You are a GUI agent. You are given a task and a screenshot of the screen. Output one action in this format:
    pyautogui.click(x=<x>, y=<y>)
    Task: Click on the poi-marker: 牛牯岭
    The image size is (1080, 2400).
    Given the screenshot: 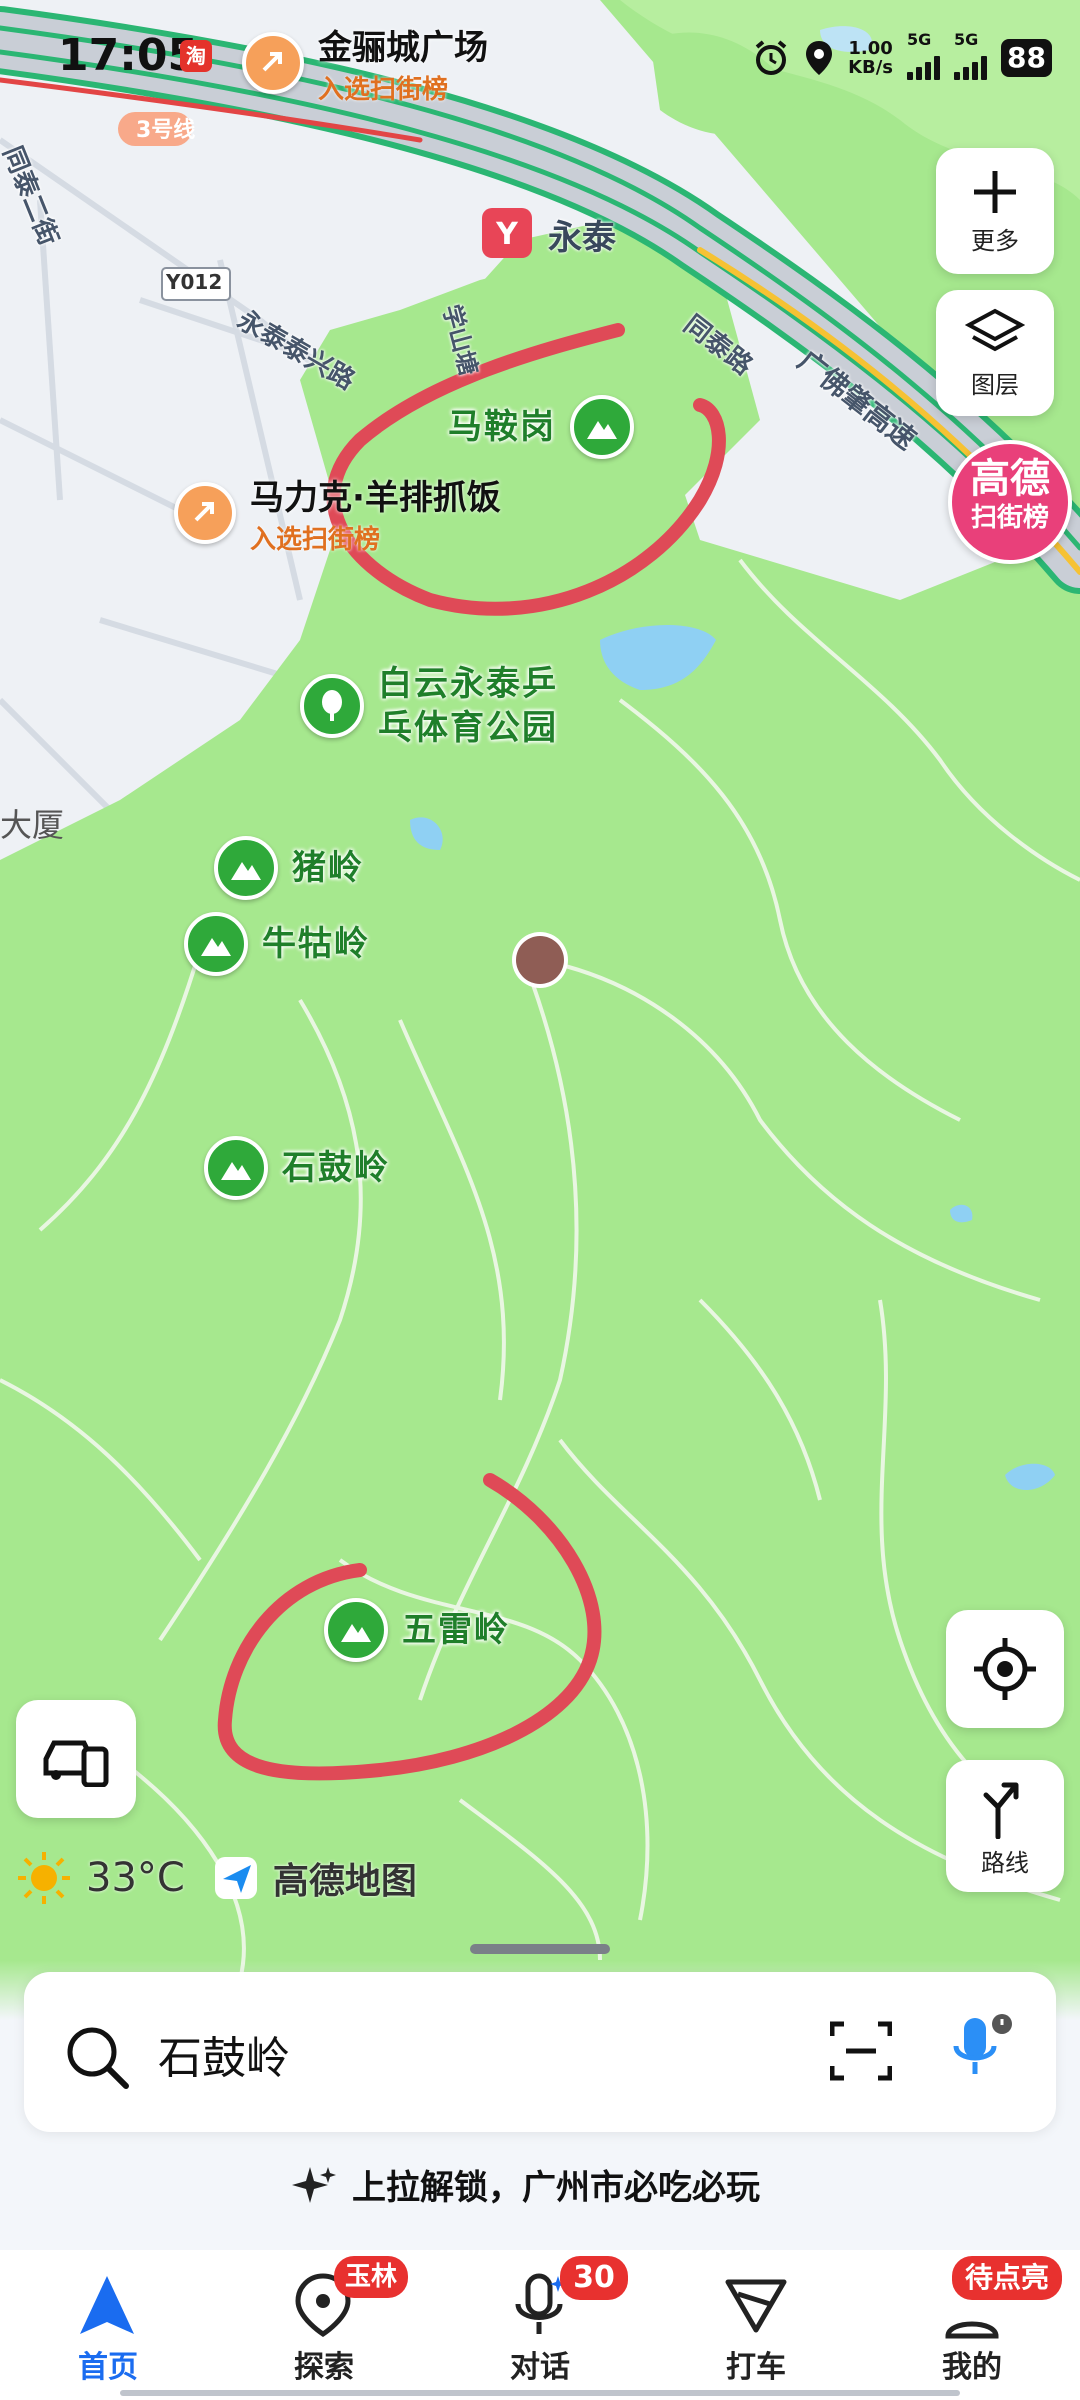 What is the action you would take?
    pyautogui.click(x=277, y=944)
    